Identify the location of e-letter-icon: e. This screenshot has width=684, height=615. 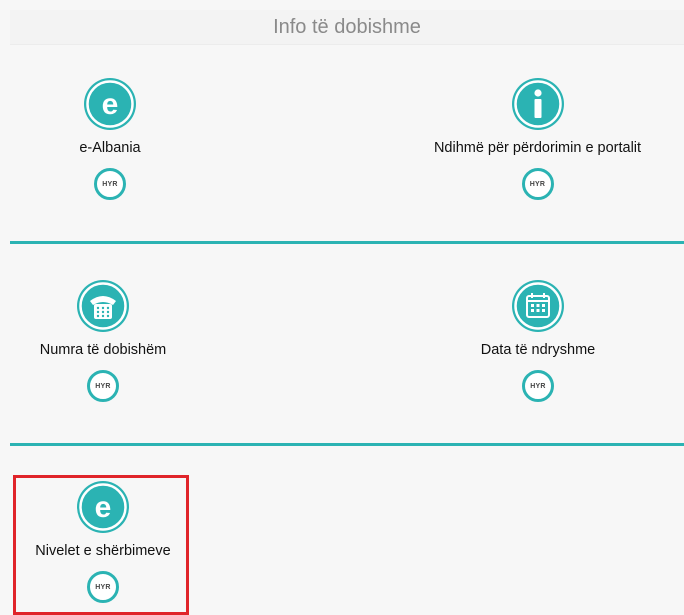
(110, 104).